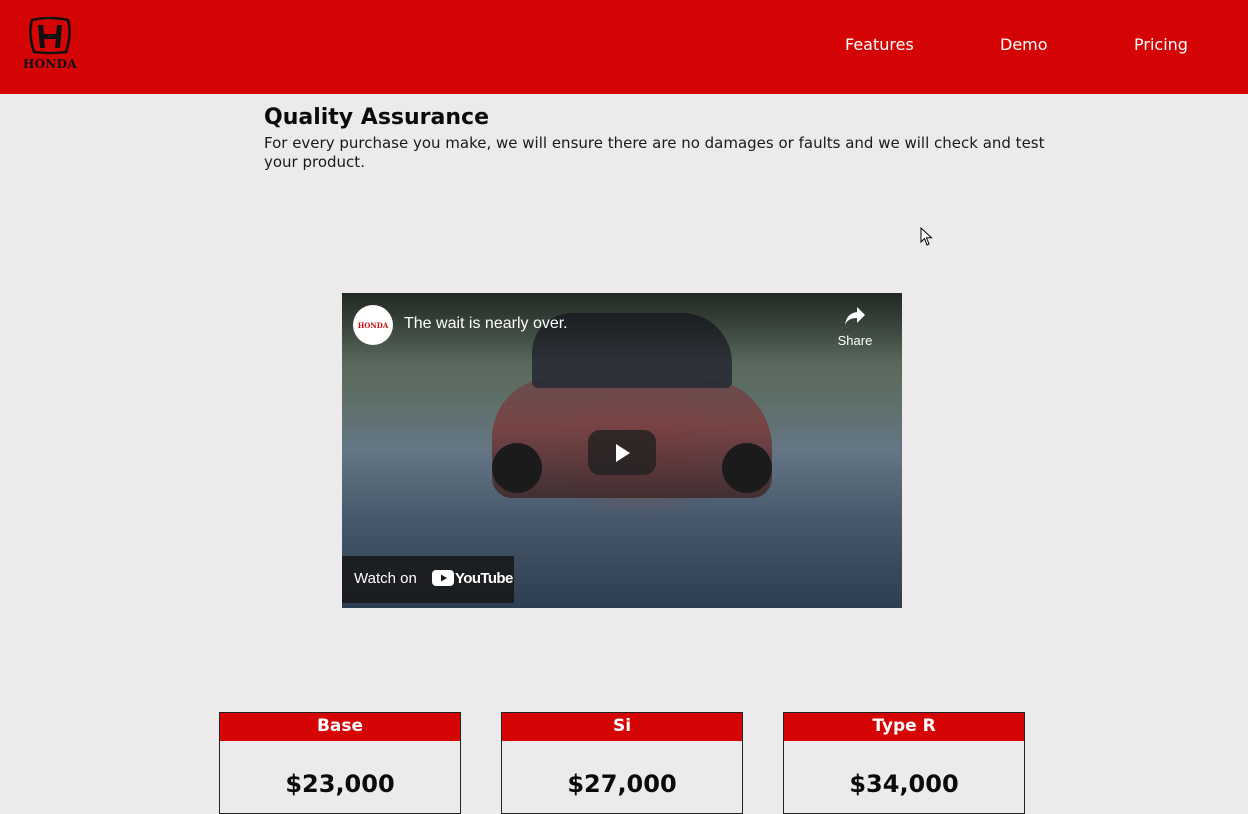 This screenshot has height=814, width=1248. Describe the element at coordinates (50, 35) in the screenshot. I see `honda-h-icon` at that location.